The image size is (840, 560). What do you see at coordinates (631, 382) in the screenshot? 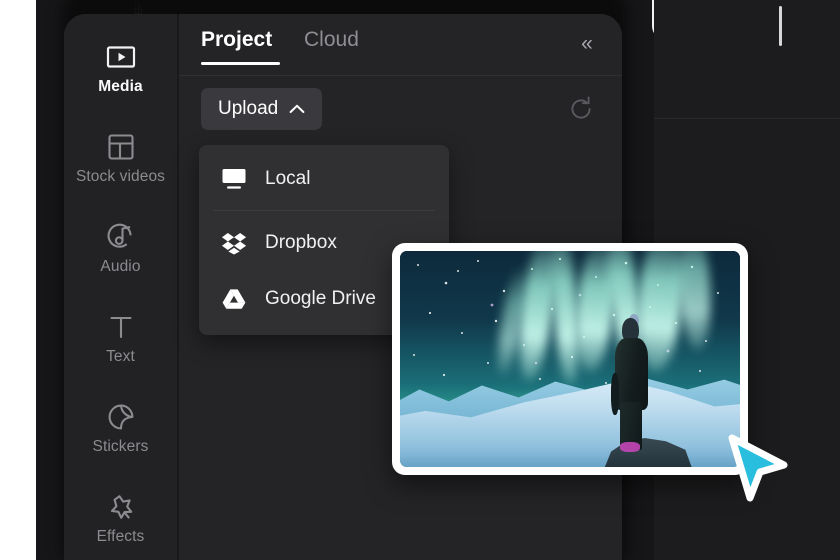
I see `person-silhouette` at bounding box center [631, 382].